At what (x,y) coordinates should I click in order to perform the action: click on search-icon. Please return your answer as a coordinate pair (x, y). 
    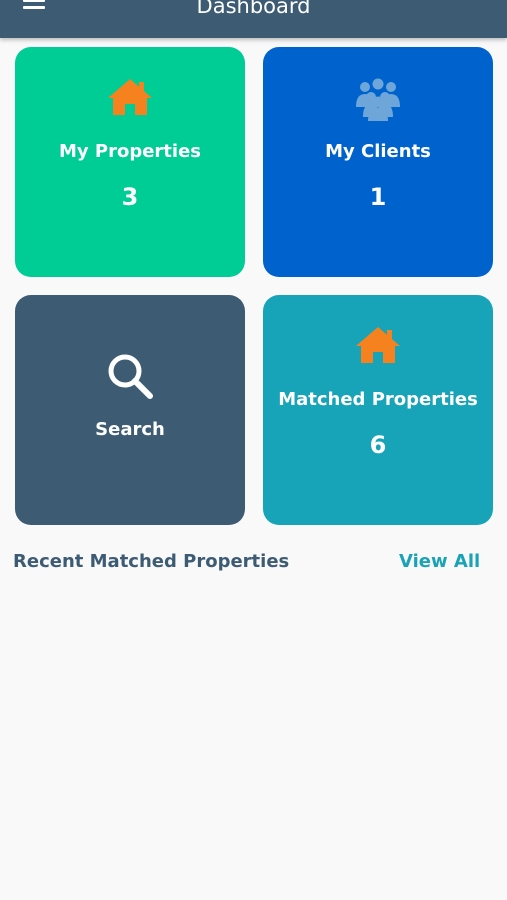
    Looking at the image, I should click on (130, 378).